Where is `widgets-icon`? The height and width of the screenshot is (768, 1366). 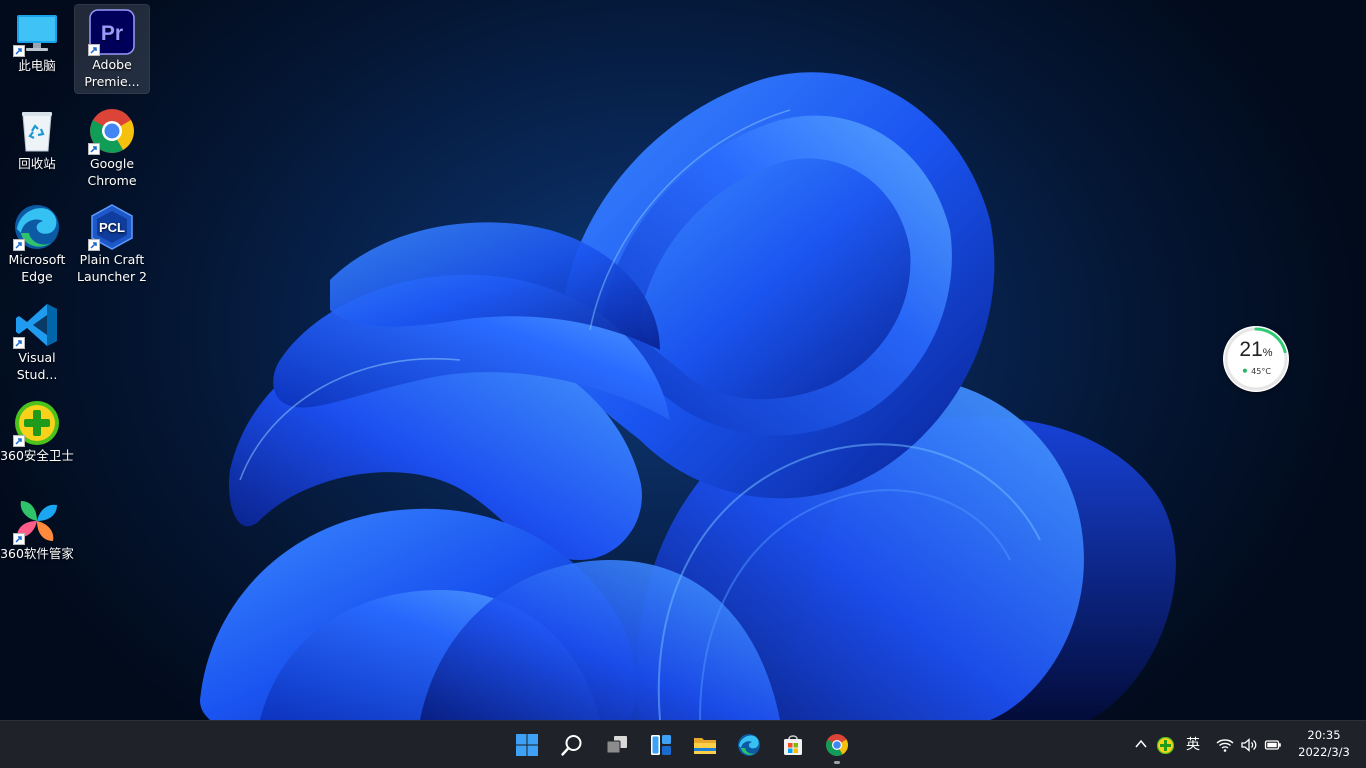
widgets-icon is located at coordinates (661, 745).